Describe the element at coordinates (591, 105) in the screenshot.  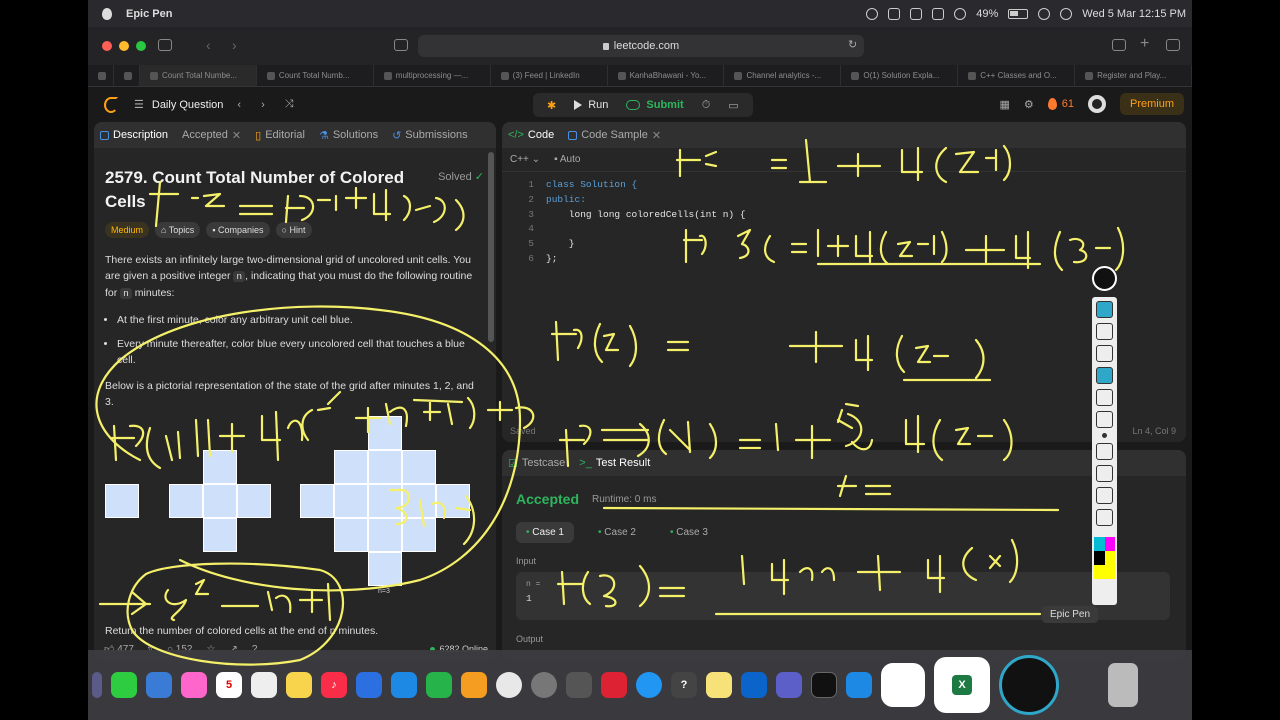
I see `run-button: Run` at that location.